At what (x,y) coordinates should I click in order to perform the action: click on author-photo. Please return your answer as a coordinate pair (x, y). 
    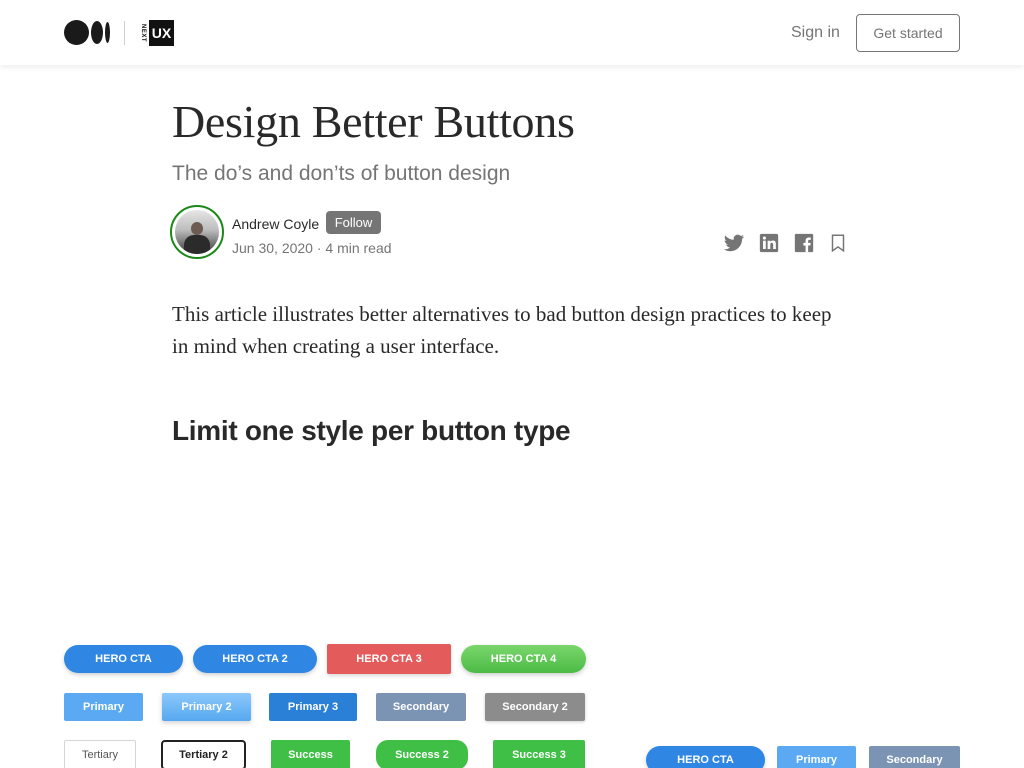
    Looking at the image, I should click on (197, 232).